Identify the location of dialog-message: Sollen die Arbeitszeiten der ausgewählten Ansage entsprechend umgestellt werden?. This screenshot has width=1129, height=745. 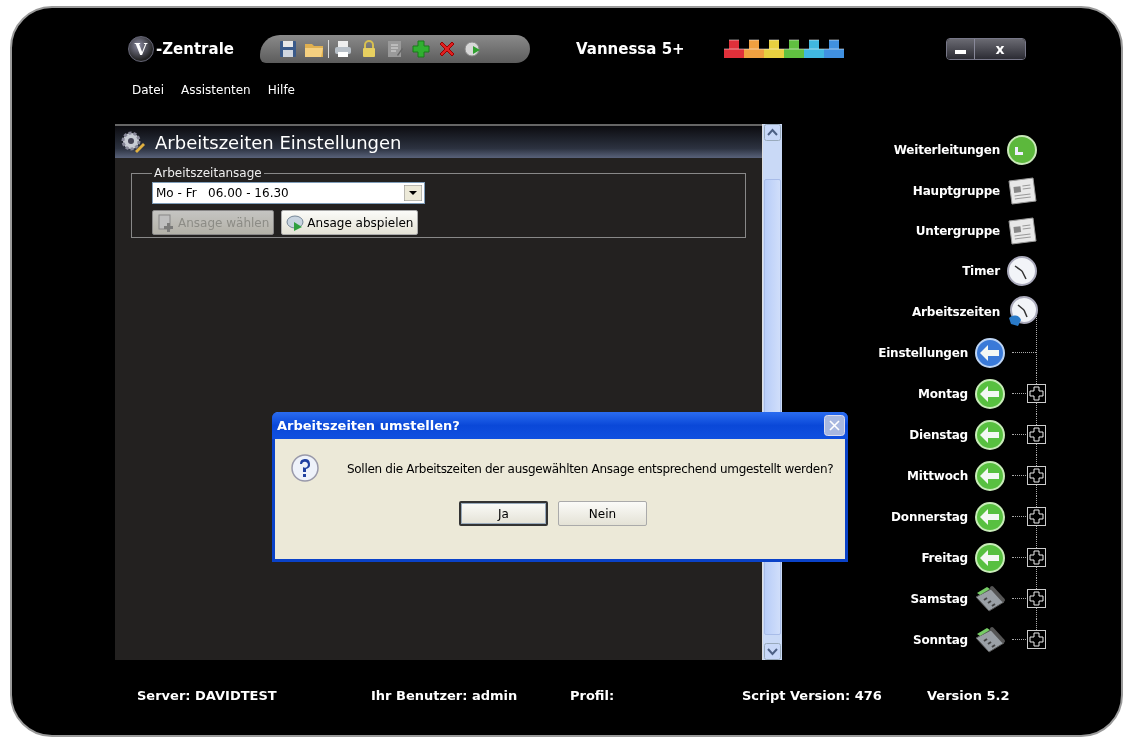
(590, 469).